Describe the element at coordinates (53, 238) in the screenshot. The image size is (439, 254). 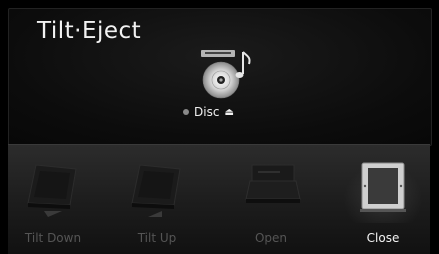
I see `tilt-down-label: Tilt Down` at that location.